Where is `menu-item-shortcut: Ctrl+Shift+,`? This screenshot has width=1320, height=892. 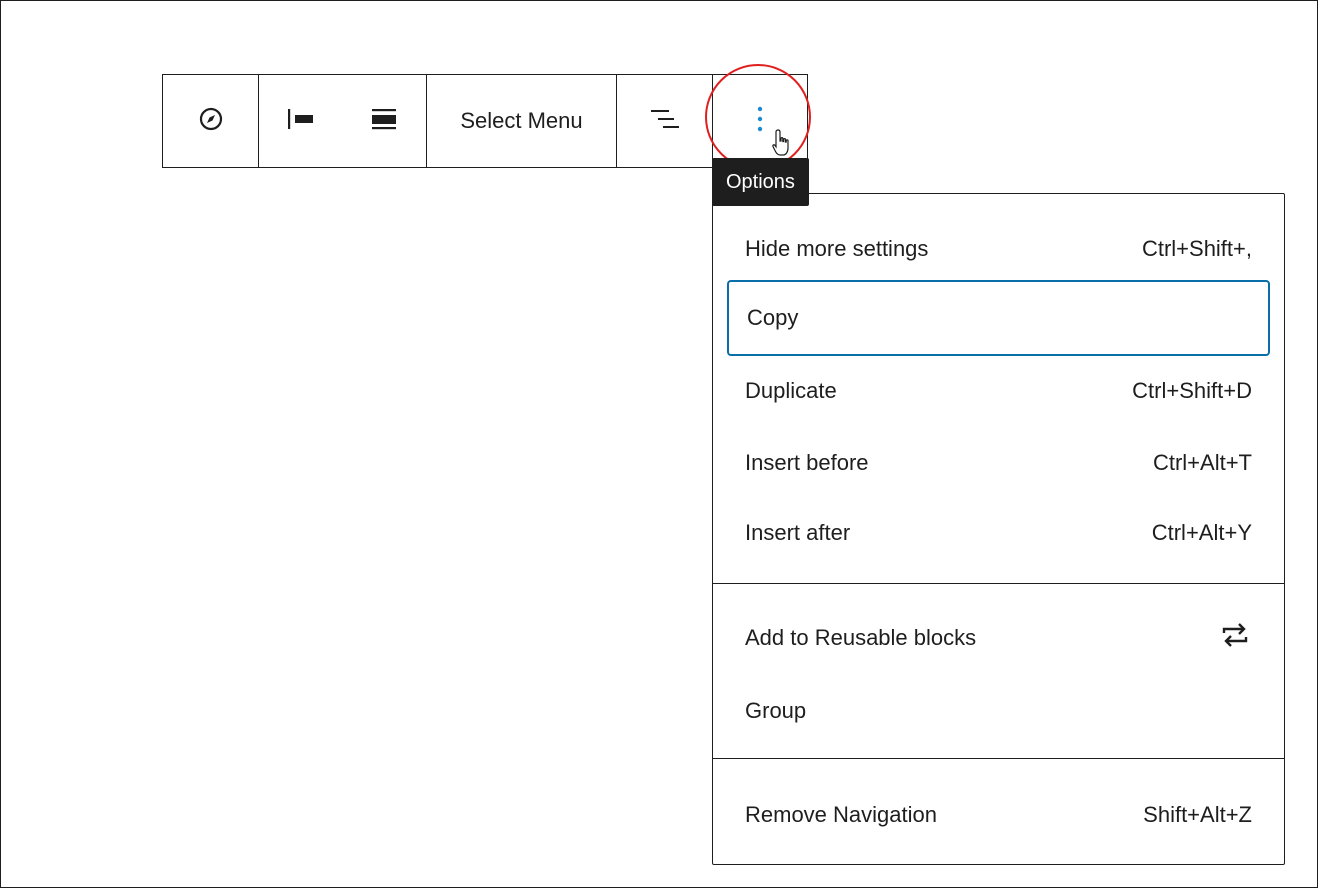 menu-item-shortcut: Ctrl+Shift+, is located at coordinates (1196, 248).